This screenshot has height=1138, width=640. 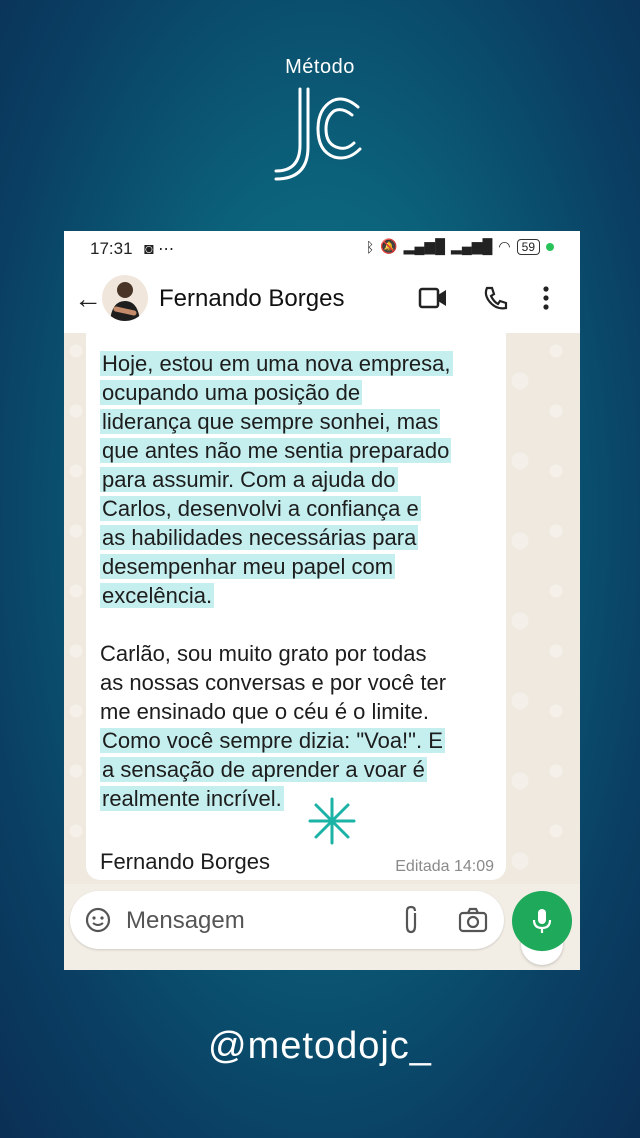 I want to click on attach-icon, so click(x=411, y=920).